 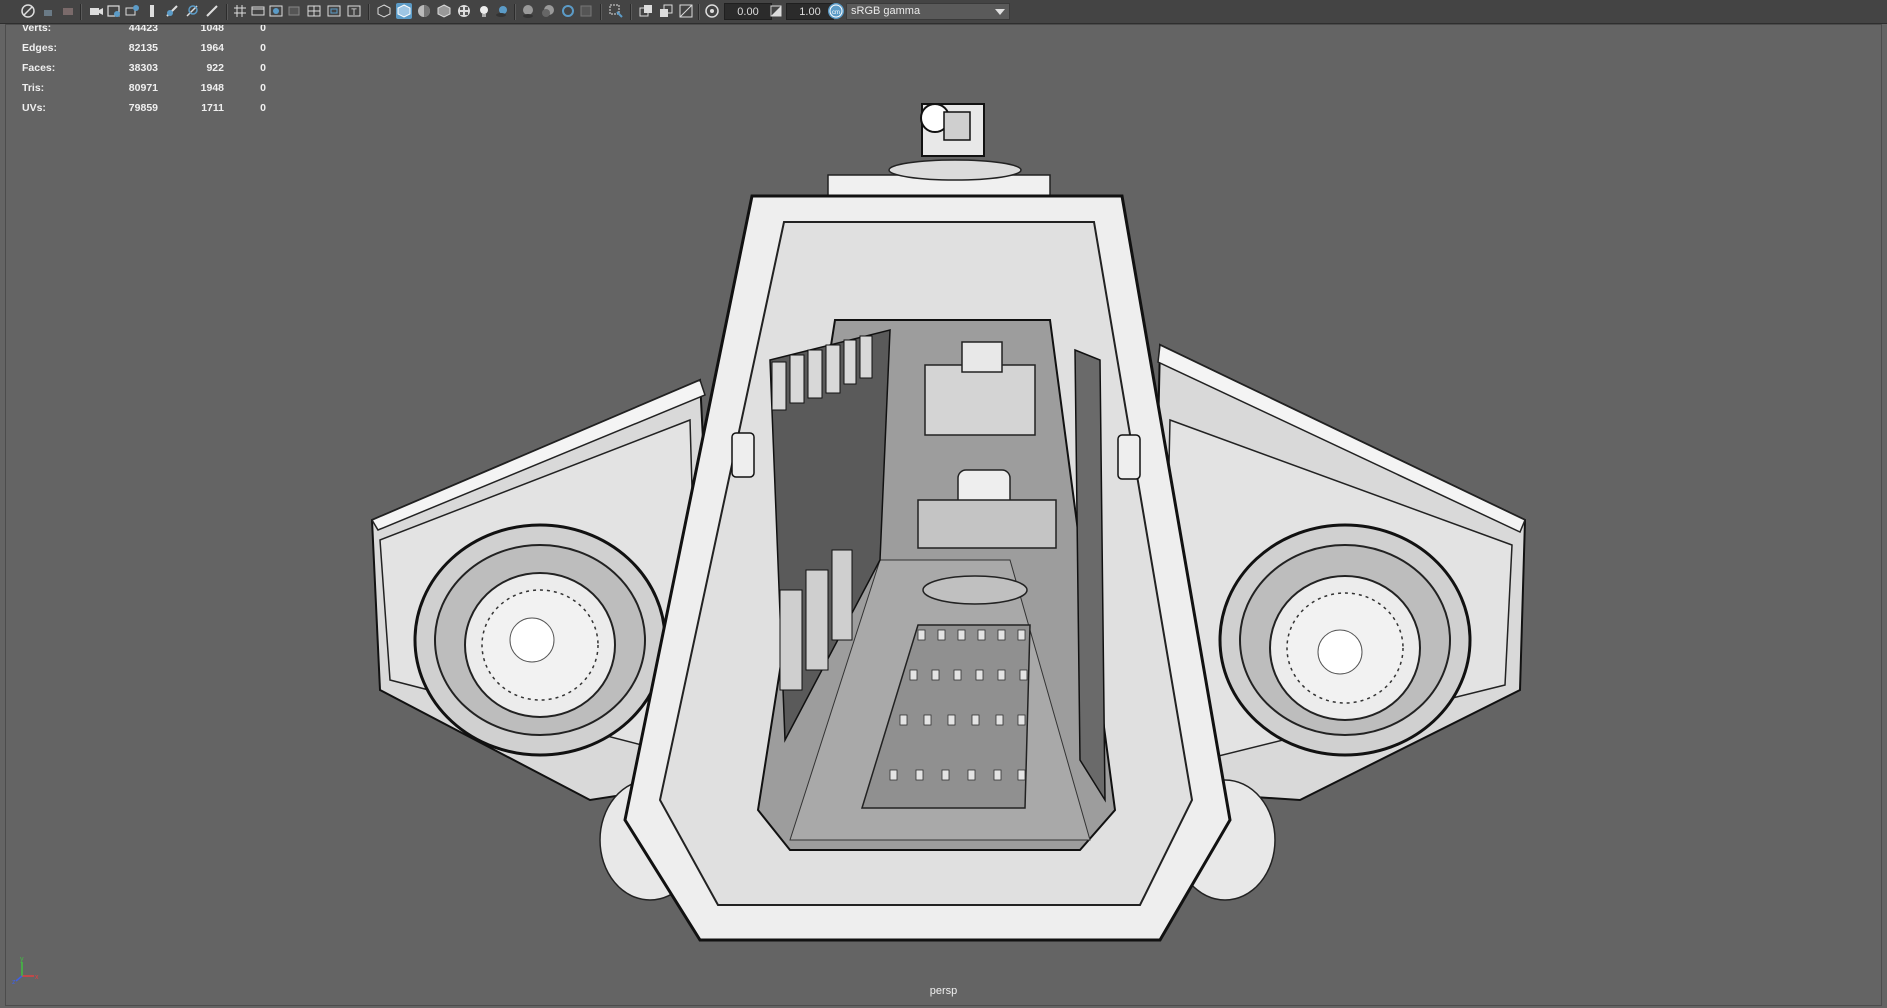 I want to click on svg-text: cm, so click(x=836, y=13).